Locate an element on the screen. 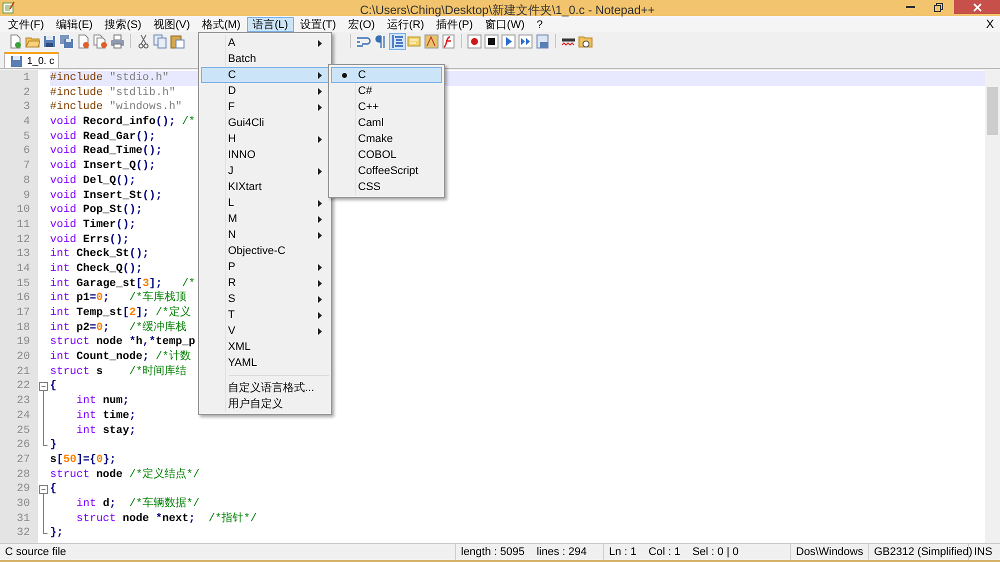 The image size is (1000, 562). code-line: s[50]={0}; is located at coordinates (83, 460).